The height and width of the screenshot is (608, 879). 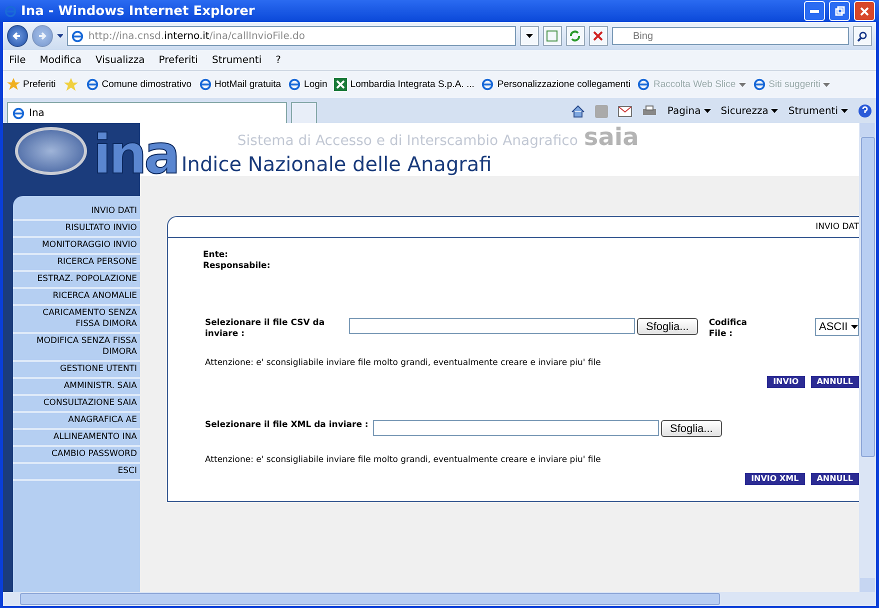 What do you see at coordinates (689, 111) in the screenshot?
I see `command-menu: Pagina` at bounding box center [689, 111].